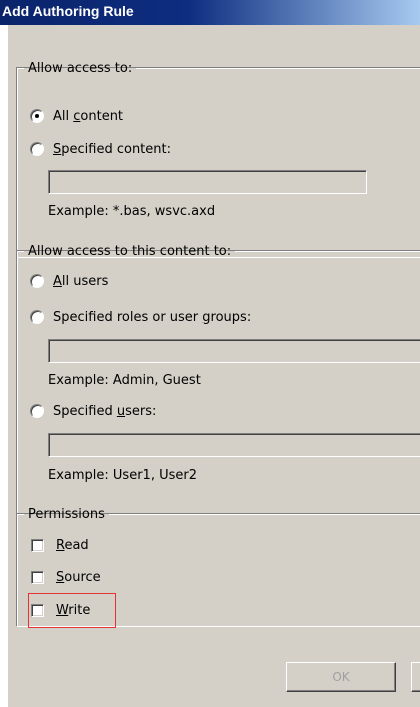 The image size is (420, 707). What do you see at coordinates (210, 12) in the screenshot?
I see `title-bar: Add Authoring Rule` at bounding box center [210, 12].